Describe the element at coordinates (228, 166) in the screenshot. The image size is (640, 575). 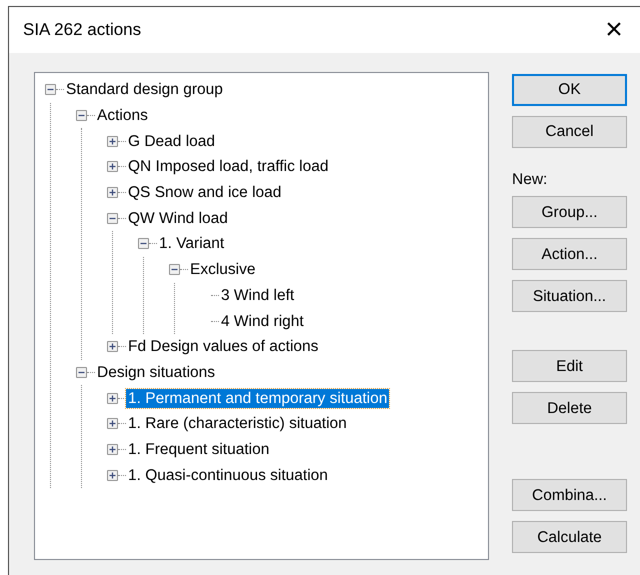
I see `tree-item: QN Imposed load, traffic load` at that location.